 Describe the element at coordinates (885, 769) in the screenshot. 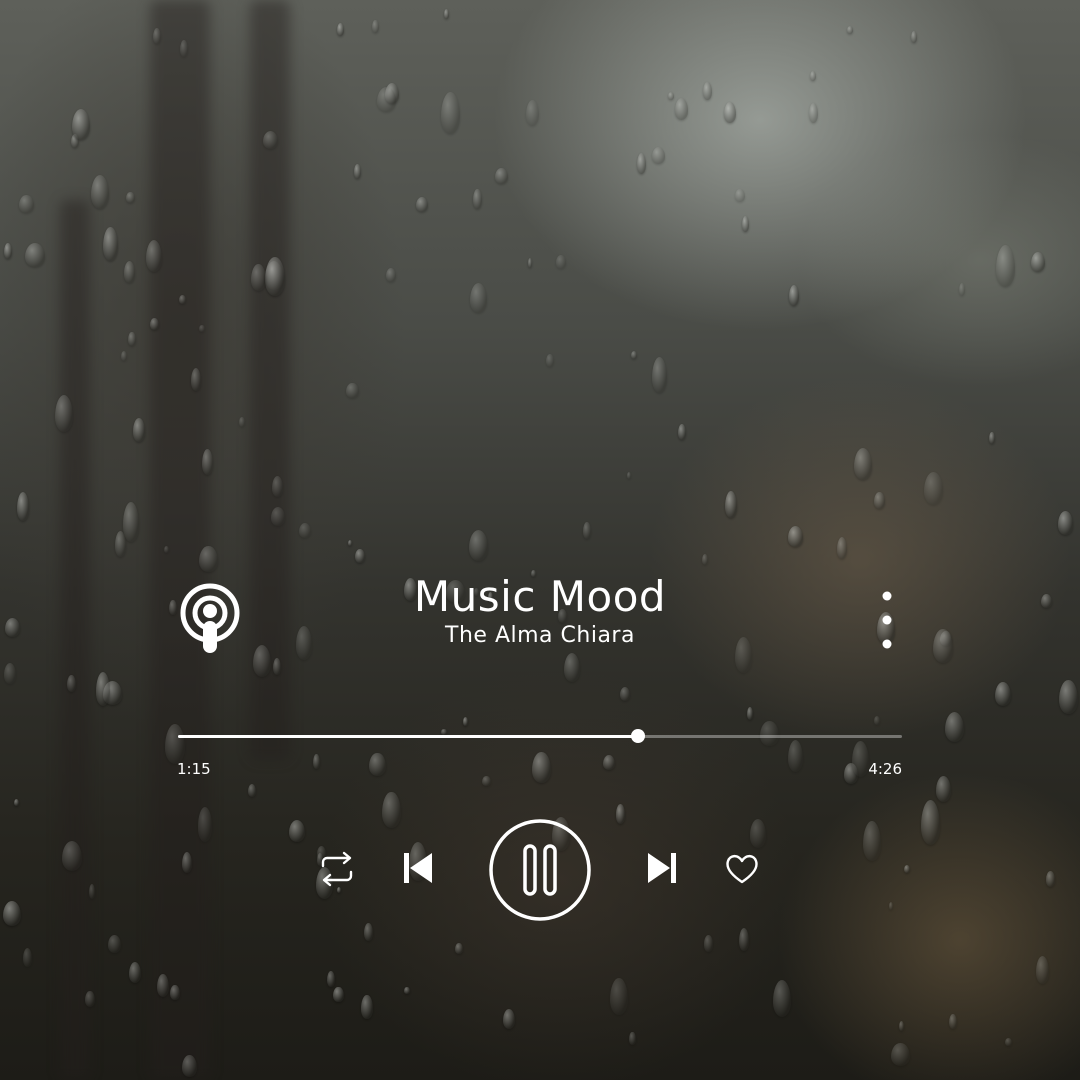

I see `total-time: 4:26` at that location.